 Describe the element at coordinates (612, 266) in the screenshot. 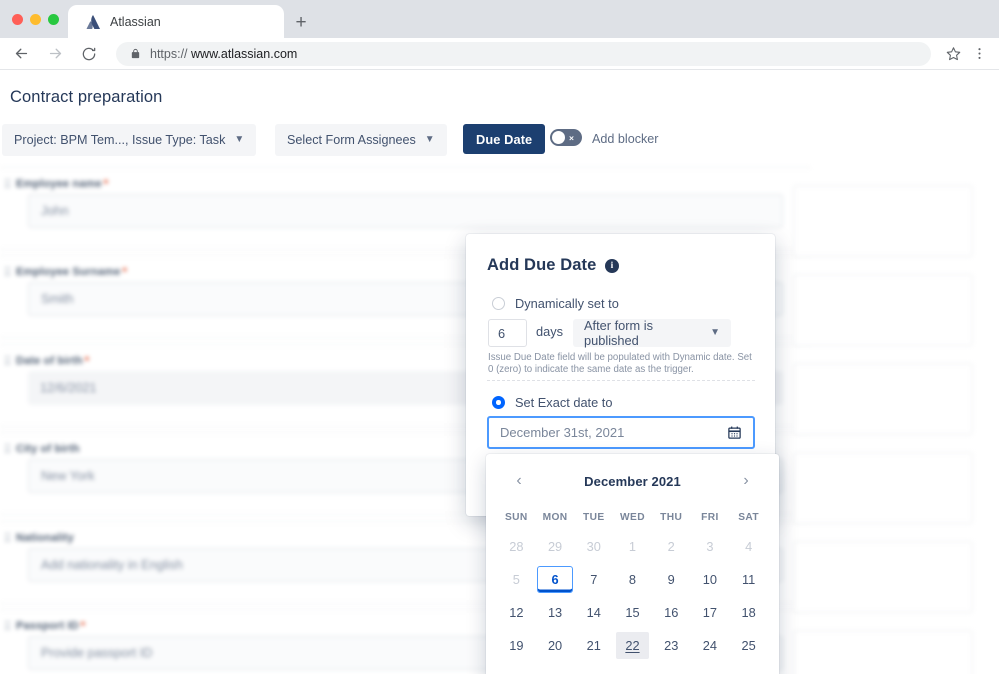

I see `info-icon: i` at that location.